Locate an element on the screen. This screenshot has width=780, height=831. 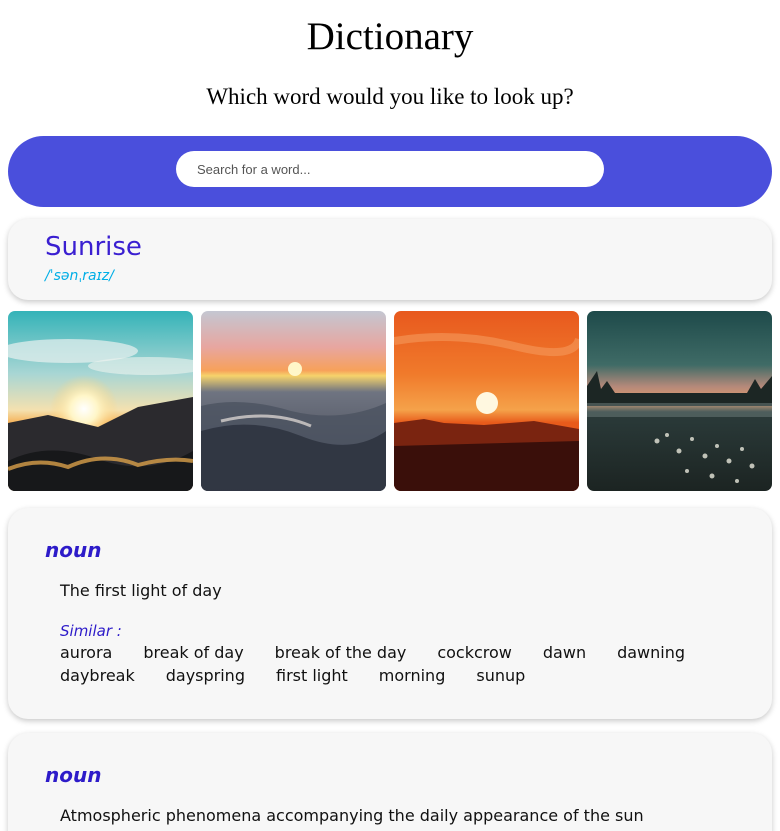
word-header-card: Sunrise /ˈsənˌraɪz/ is located at coordinates (390, 259).